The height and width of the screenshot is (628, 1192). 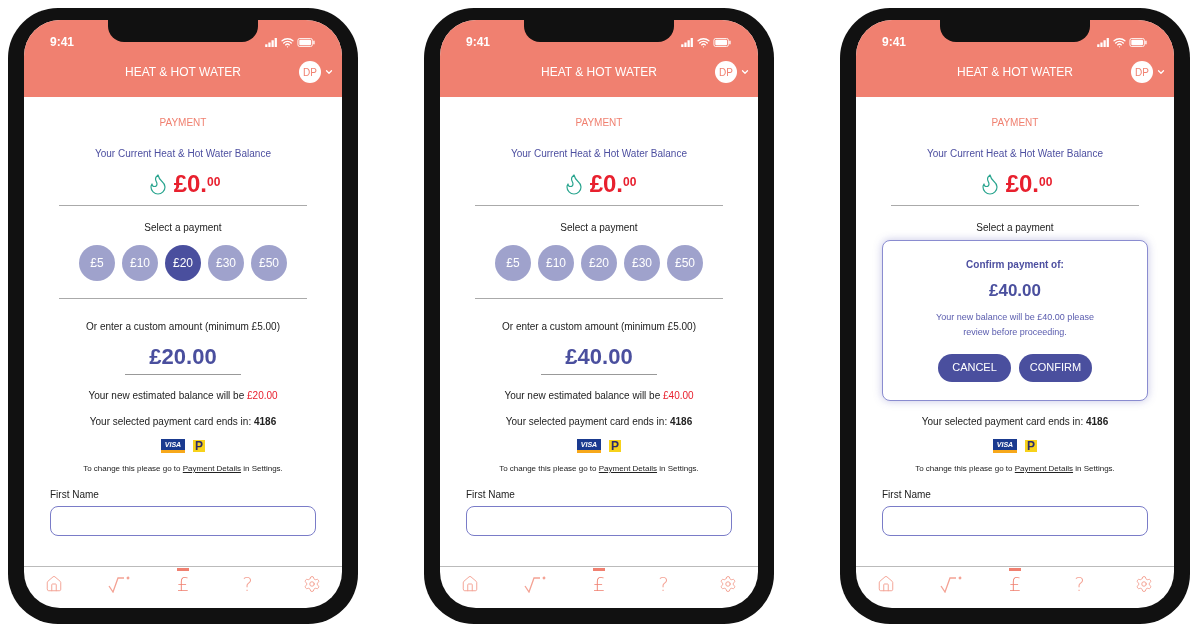 I want to click on dialog-button: CANCEL, so click(x=974, y=367).